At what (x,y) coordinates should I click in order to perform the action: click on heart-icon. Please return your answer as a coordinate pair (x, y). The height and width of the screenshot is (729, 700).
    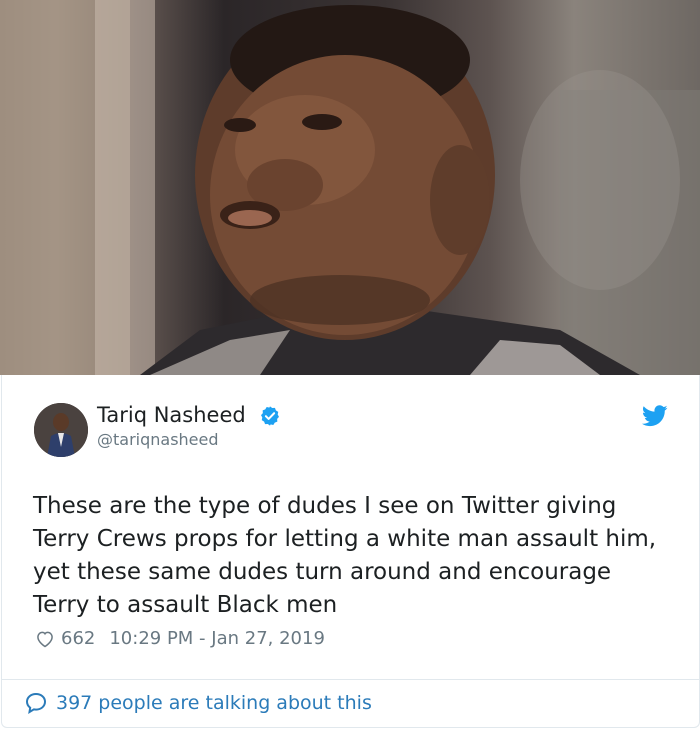
    Looking at the image, I should click on (45, 639).